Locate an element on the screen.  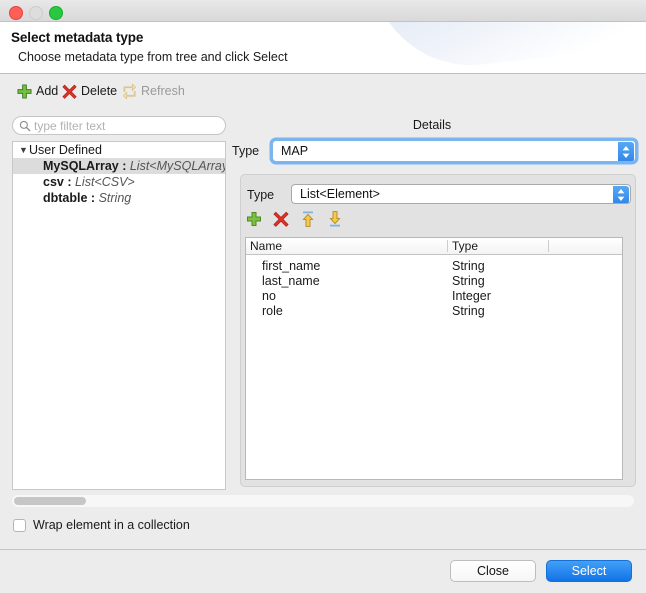
add-button-label: Add is located at coordinates (47, 91).